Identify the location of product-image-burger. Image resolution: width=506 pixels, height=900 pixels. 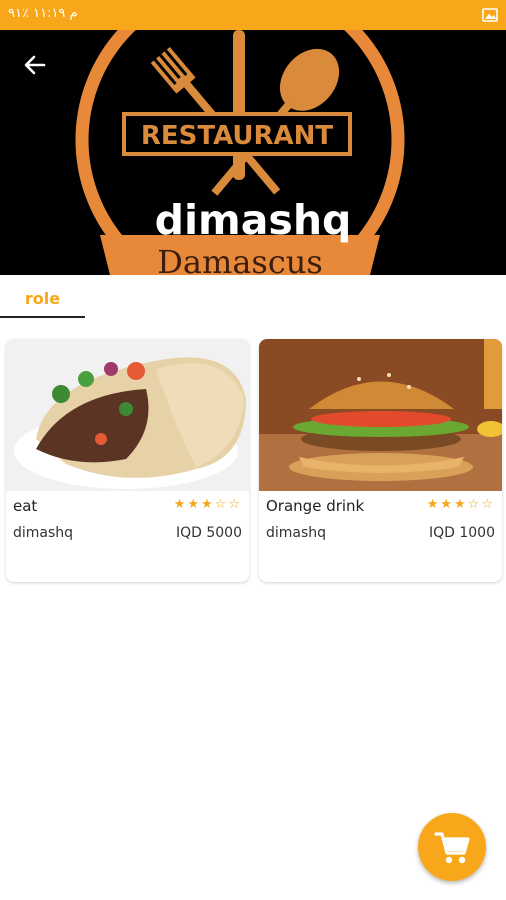
(380, 415).